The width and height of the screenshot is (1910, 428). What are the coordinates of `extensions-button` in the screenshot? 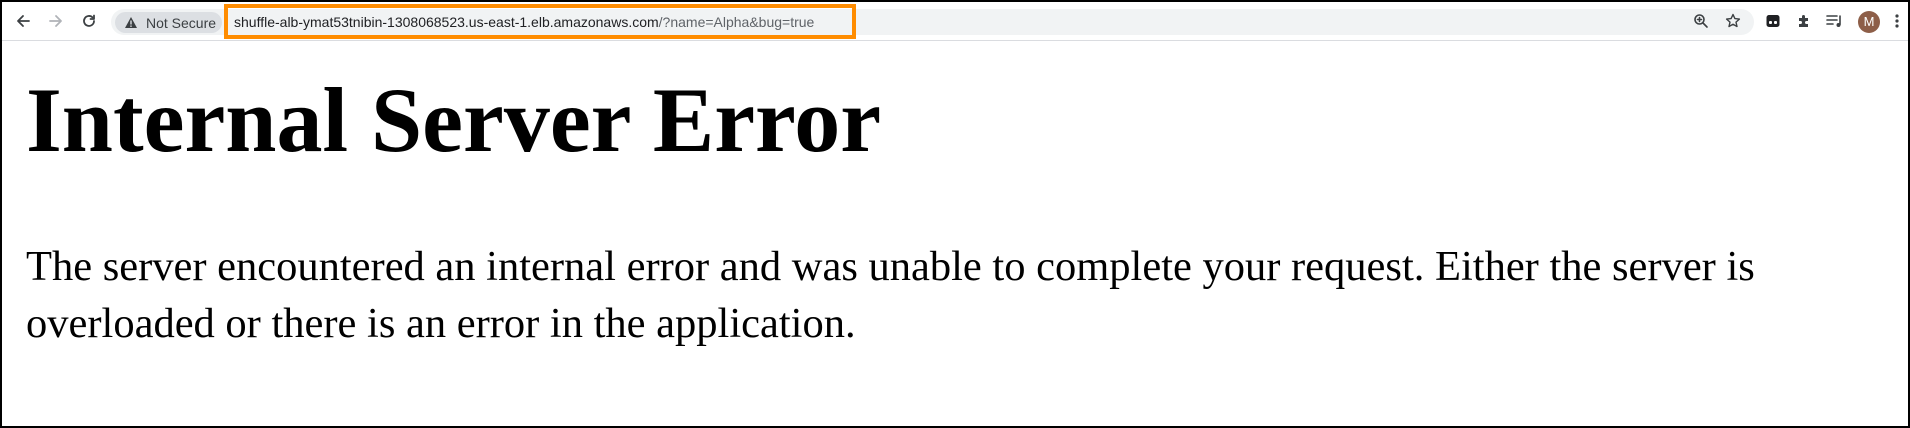 It's located at (1804, 21).